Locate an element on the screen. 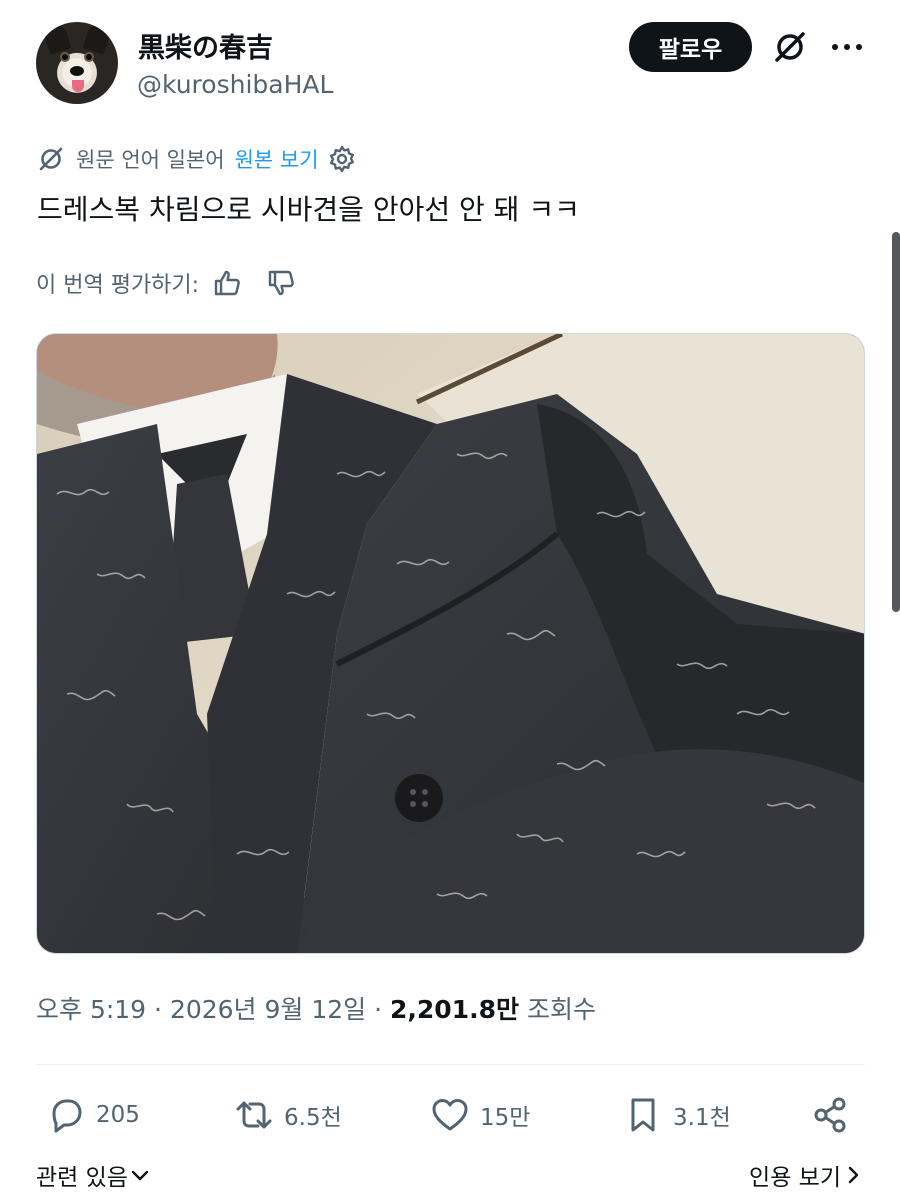 Image resolution: width=900 pixels, height=1204 pixels. like-count: 15만 is located at coordinates (505, 1118).